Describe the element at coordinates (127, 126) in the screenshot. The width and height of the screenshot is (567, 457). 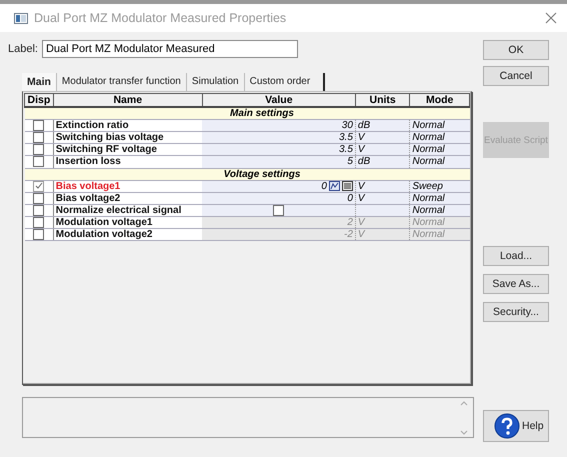
I see `parameter-name: Extinction ratio` at that location.